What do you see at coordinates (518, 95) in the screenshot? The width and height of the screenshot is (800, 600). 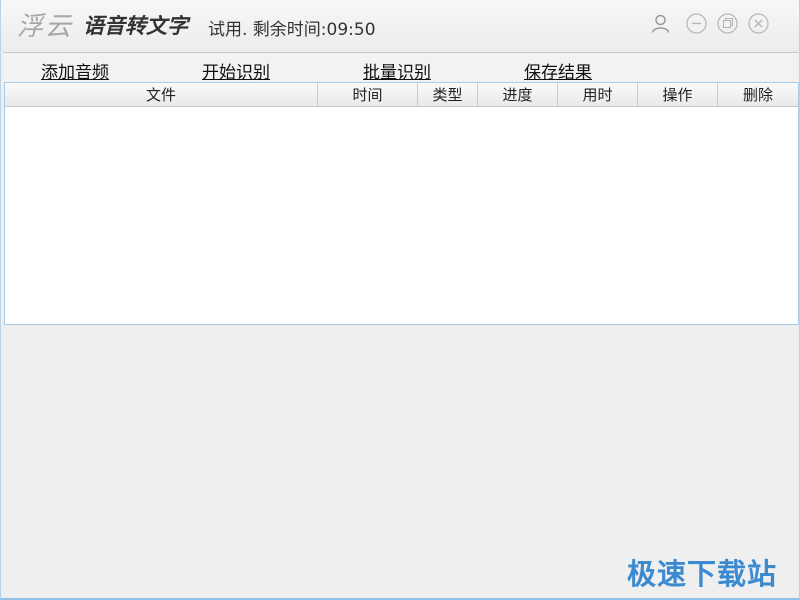 I see `column-header-progress: 进度` at bounding box center [518, 95].